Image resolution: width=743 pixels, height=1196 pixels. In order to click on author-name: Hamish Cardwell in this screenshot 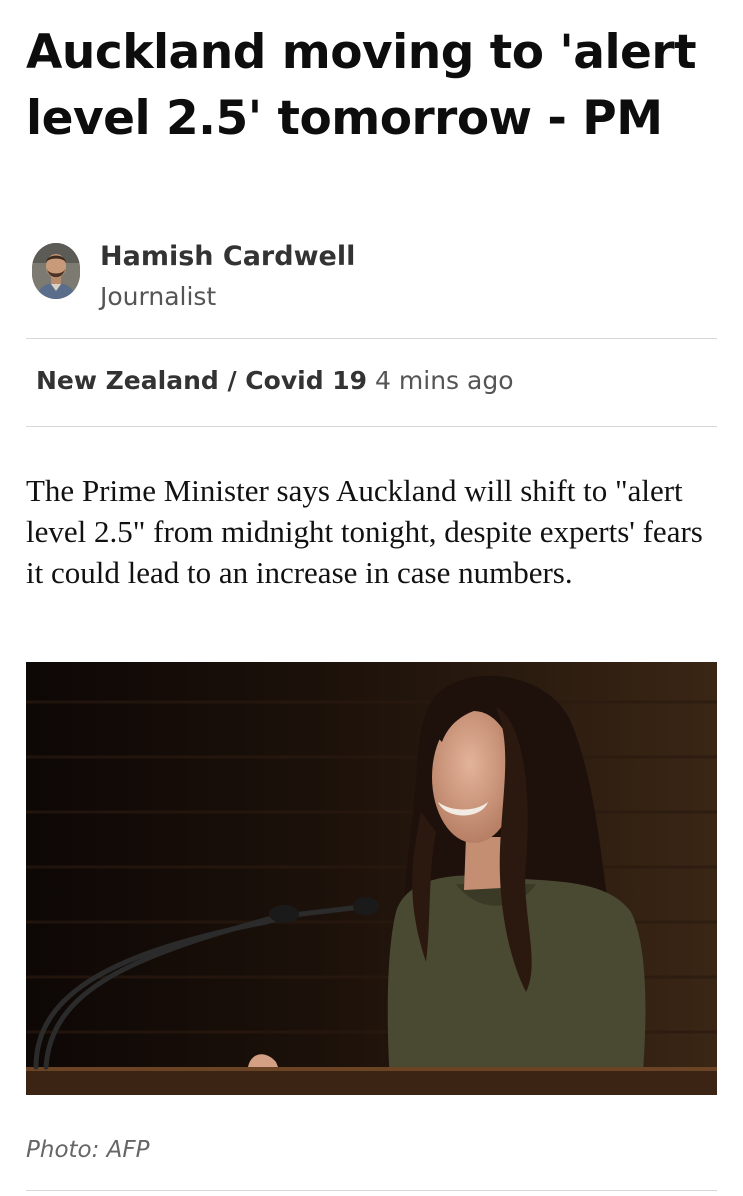, I will do `click(227, 257)`.